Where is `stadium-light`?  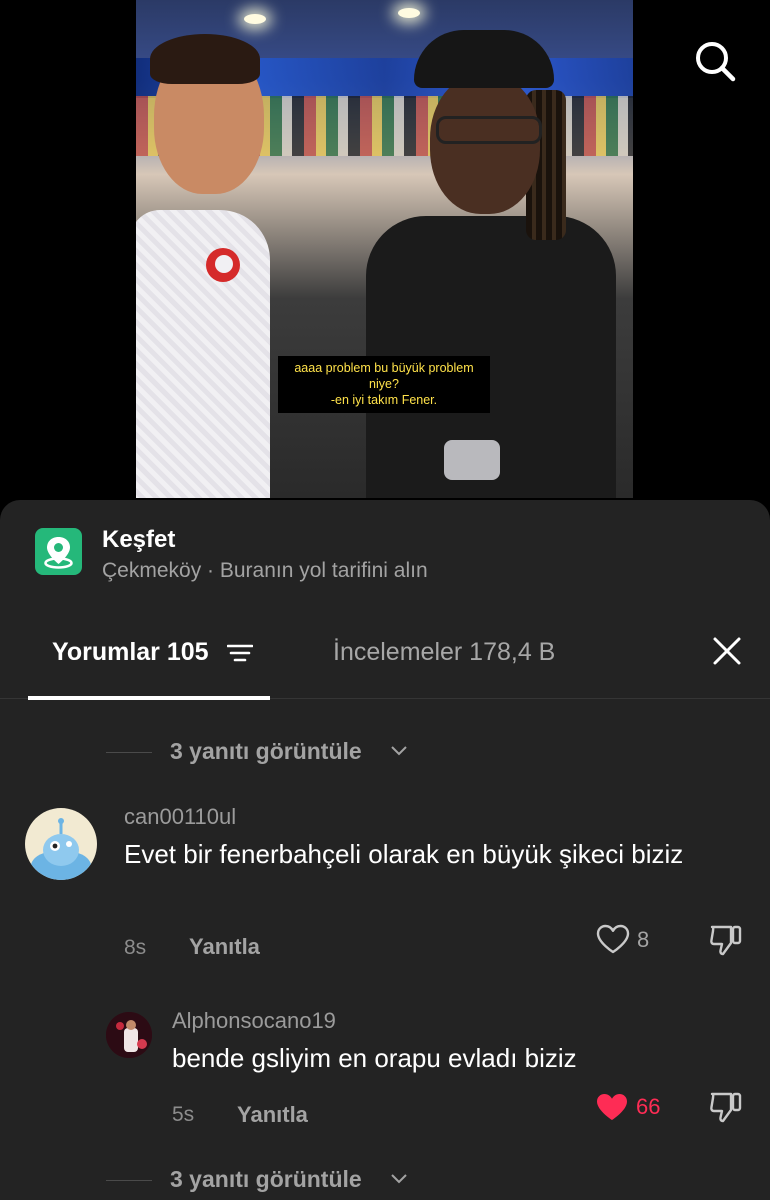
stadium-light is located at coordinates (409, 13).